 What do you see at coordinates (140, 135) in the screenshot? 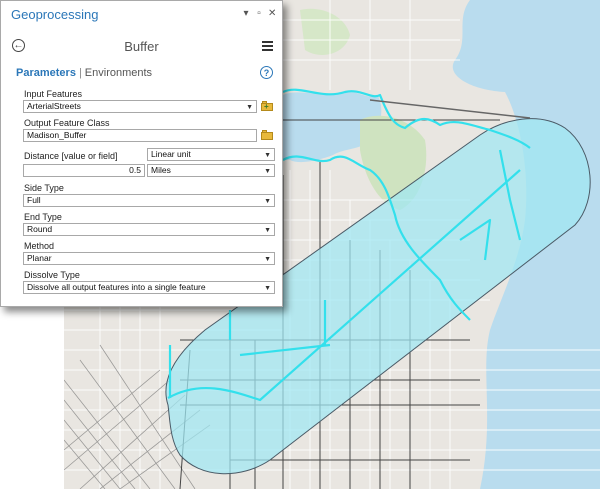
I see `output-feature-class-input: Madison_Buffer` at bounding box center [140, 135].